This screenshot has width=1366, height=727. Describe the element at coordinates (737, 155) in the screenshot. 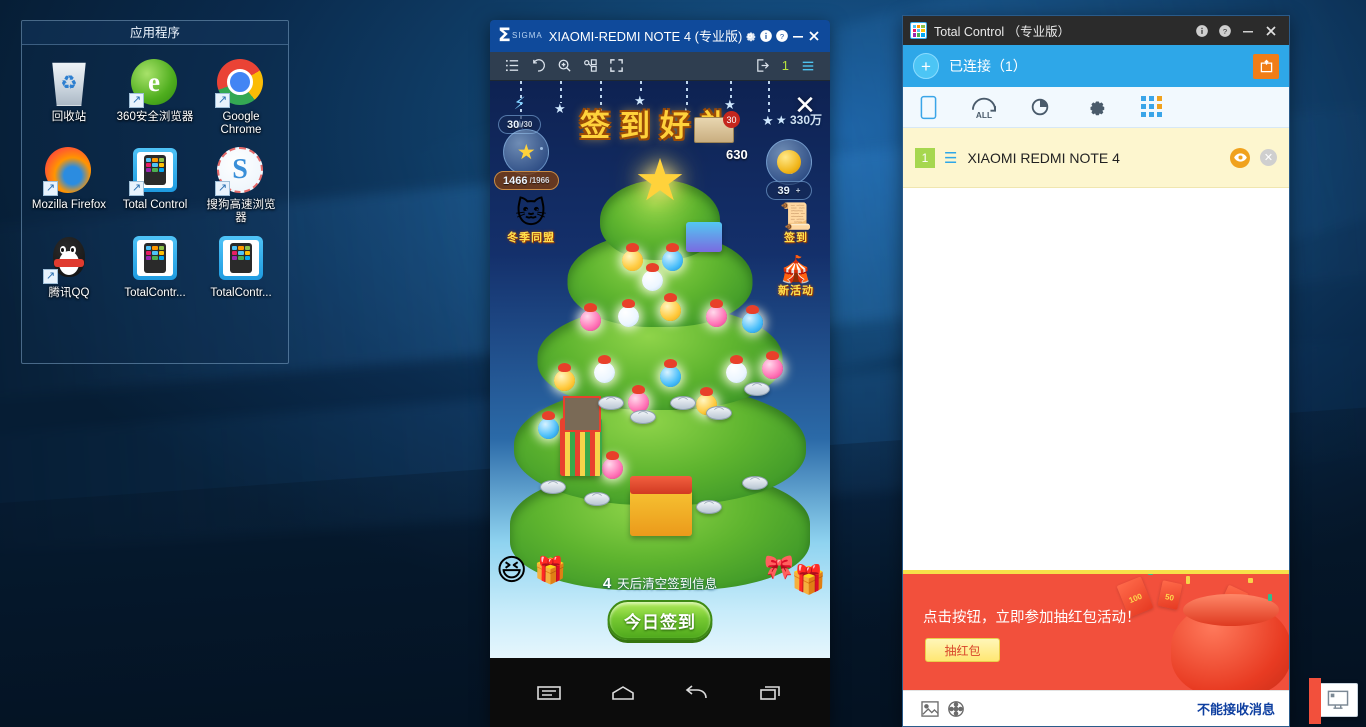

I see `hud-score-mid: 630` at that location.